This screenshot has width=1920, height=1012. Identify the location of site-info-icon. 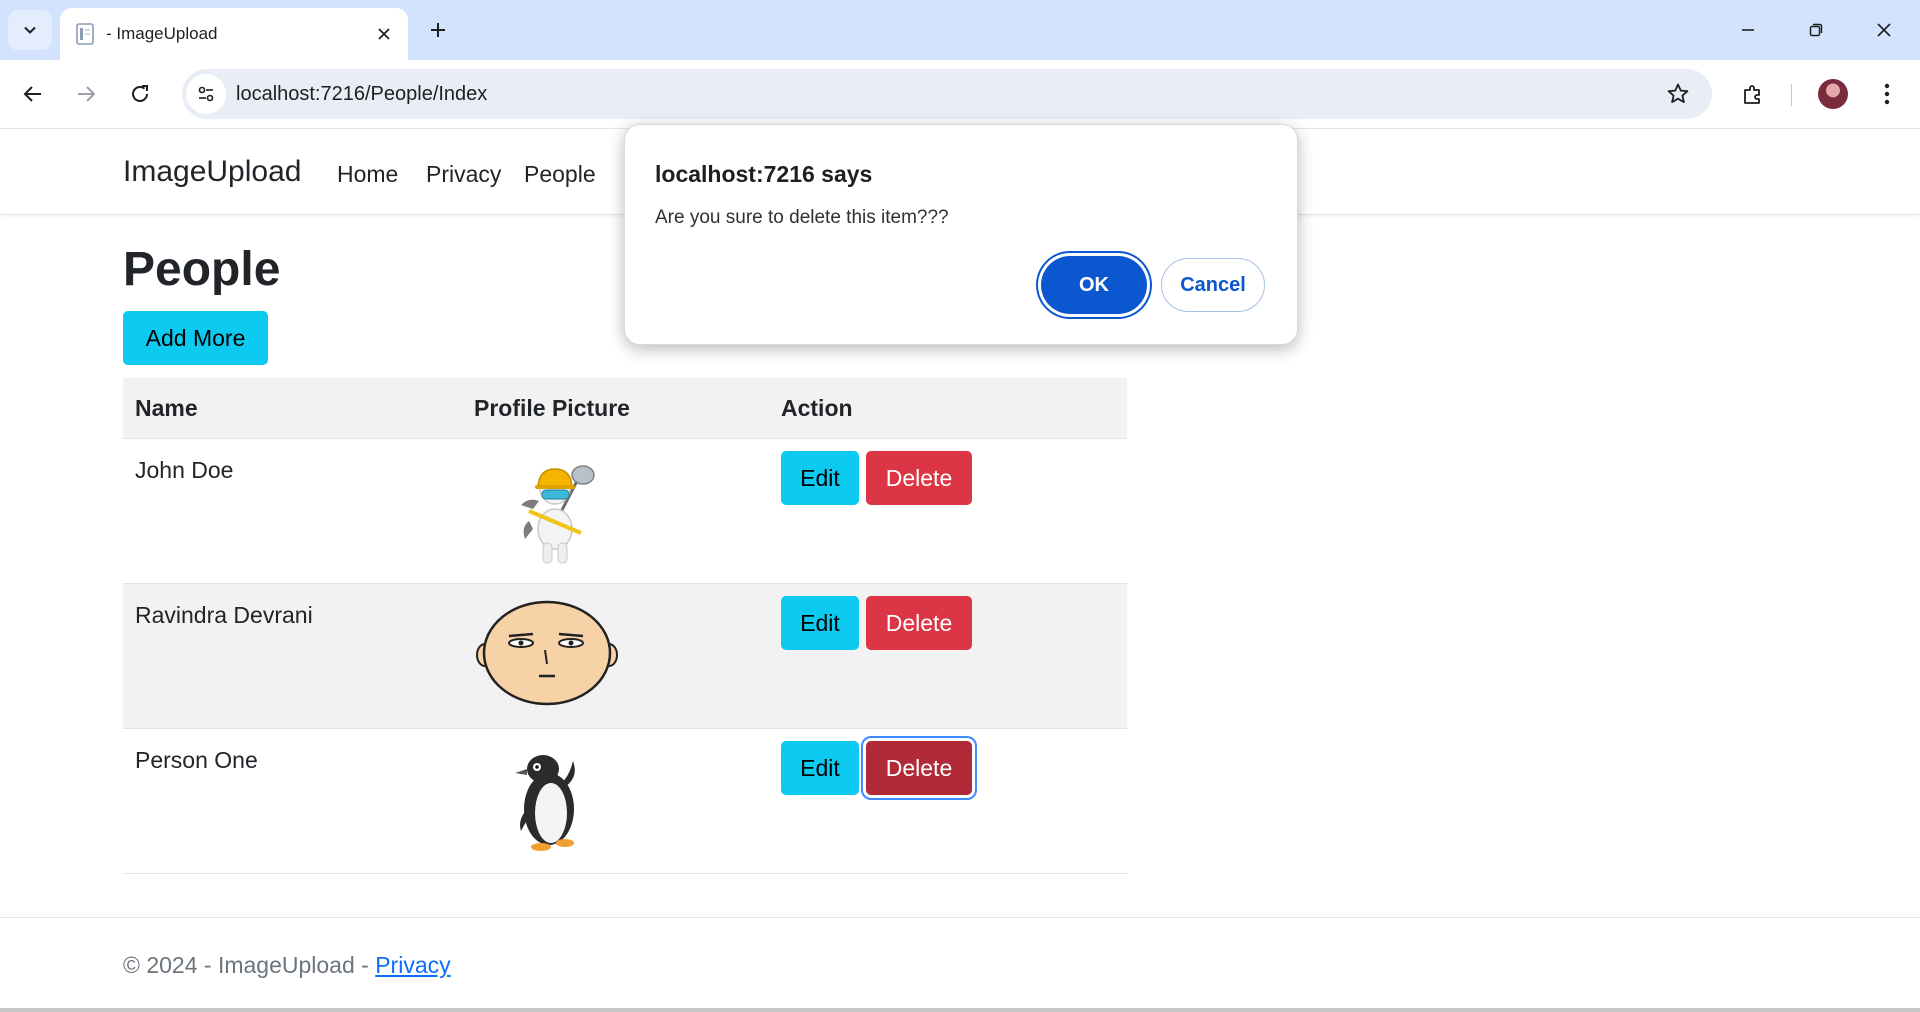
(206, 94).